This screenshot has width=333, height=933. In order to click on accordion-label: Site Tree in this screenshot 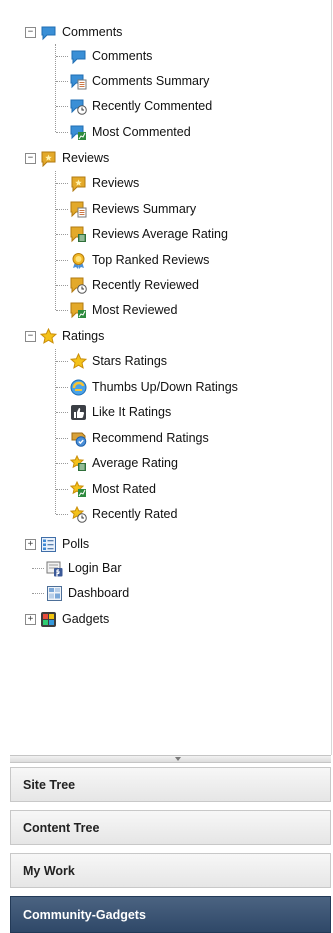, I will do `click(49, 784)`.